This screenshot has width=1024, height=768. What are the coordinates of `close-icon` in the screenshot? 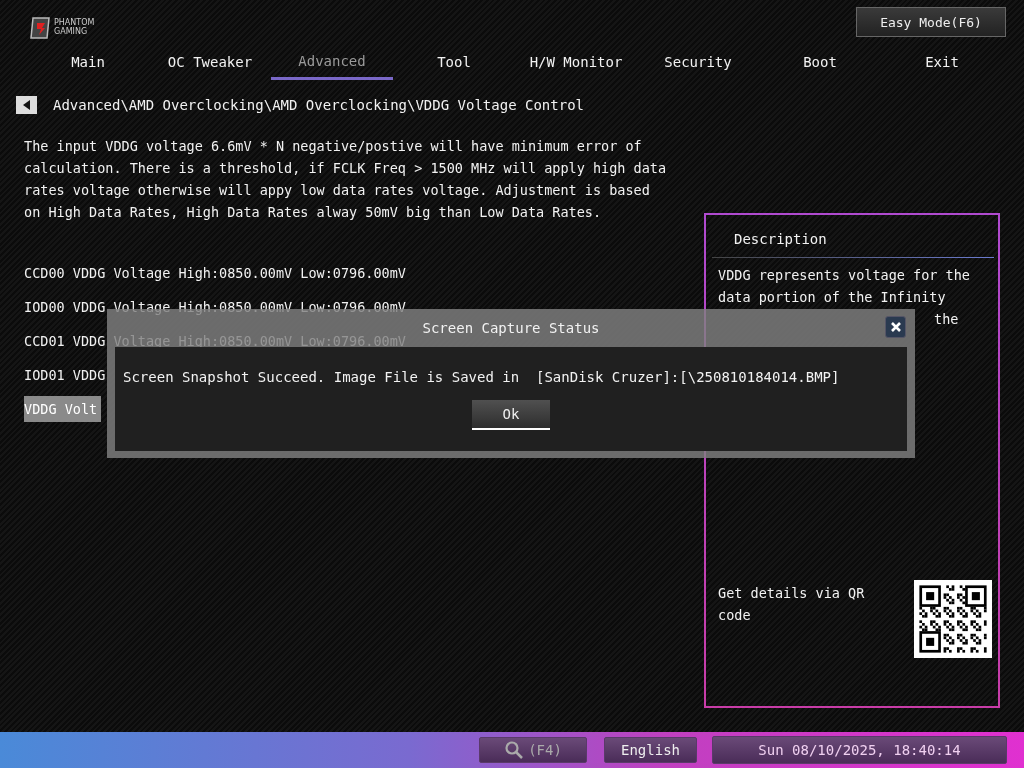 It's located at (895, 327).